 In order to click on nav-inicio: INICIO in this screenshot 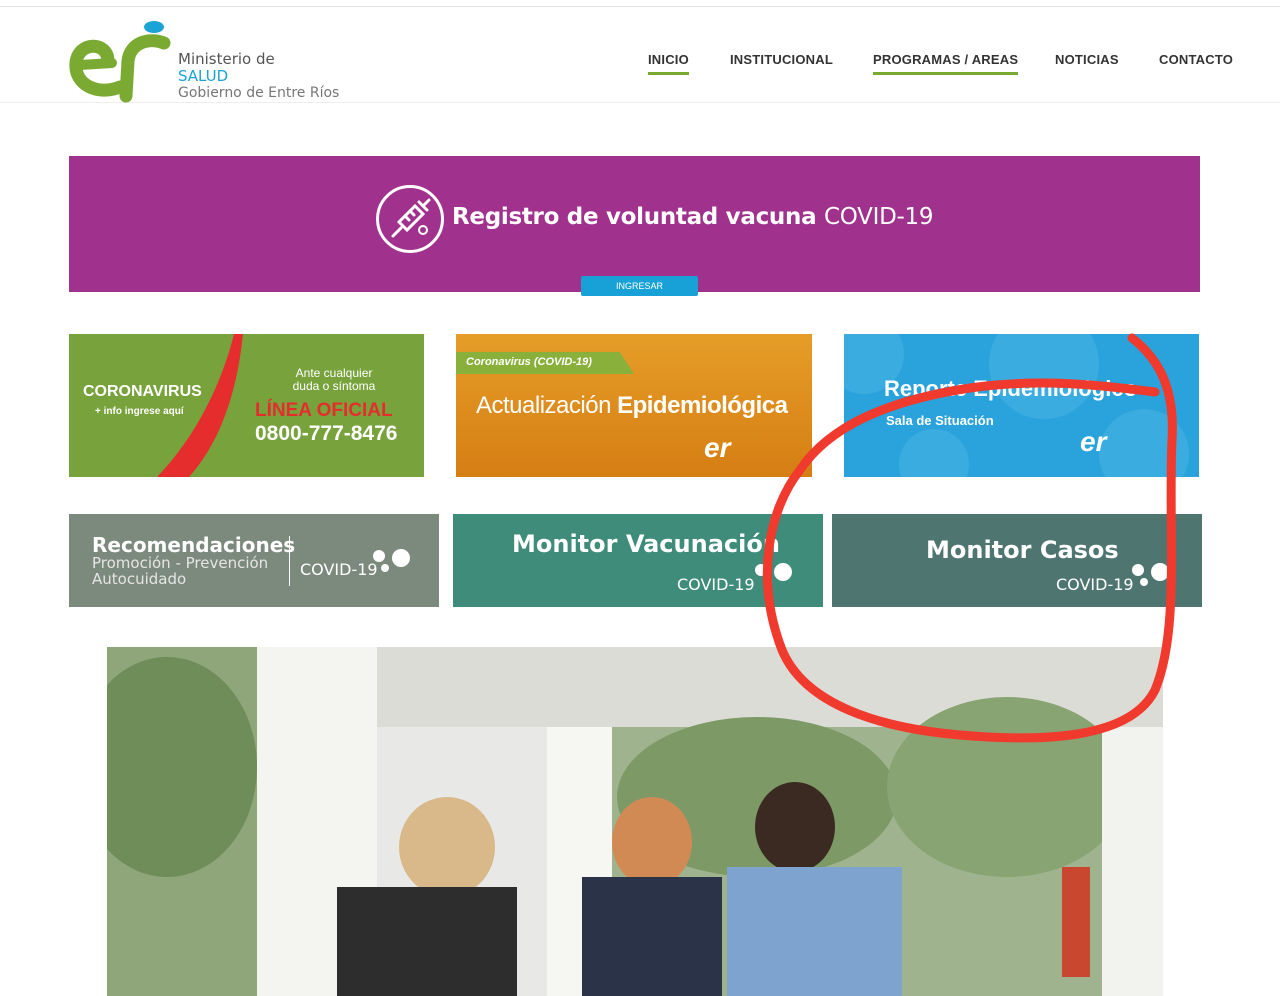, I will do `click(668, 63)`.